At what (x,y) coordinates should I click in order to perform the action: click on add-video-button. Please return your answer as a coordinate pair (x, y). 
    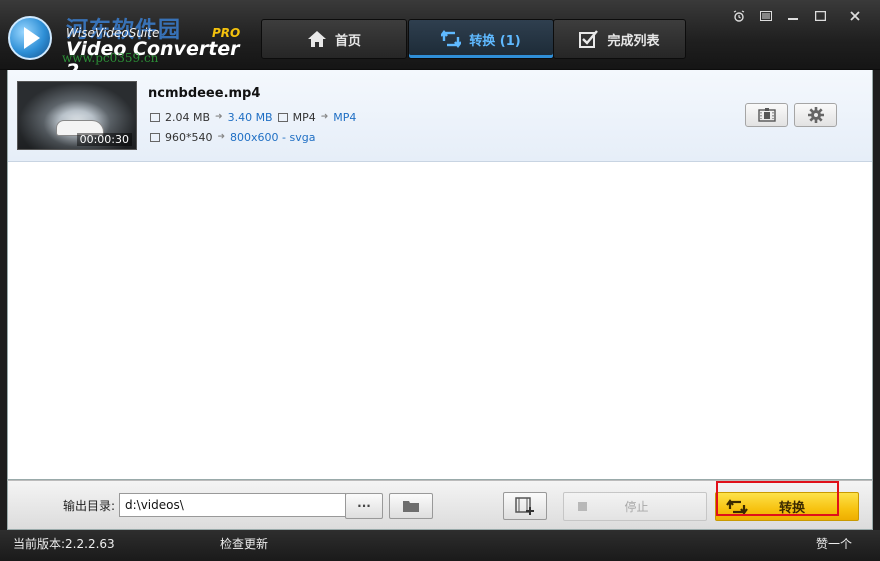
    Looking at the image, I should click on (525, 506).